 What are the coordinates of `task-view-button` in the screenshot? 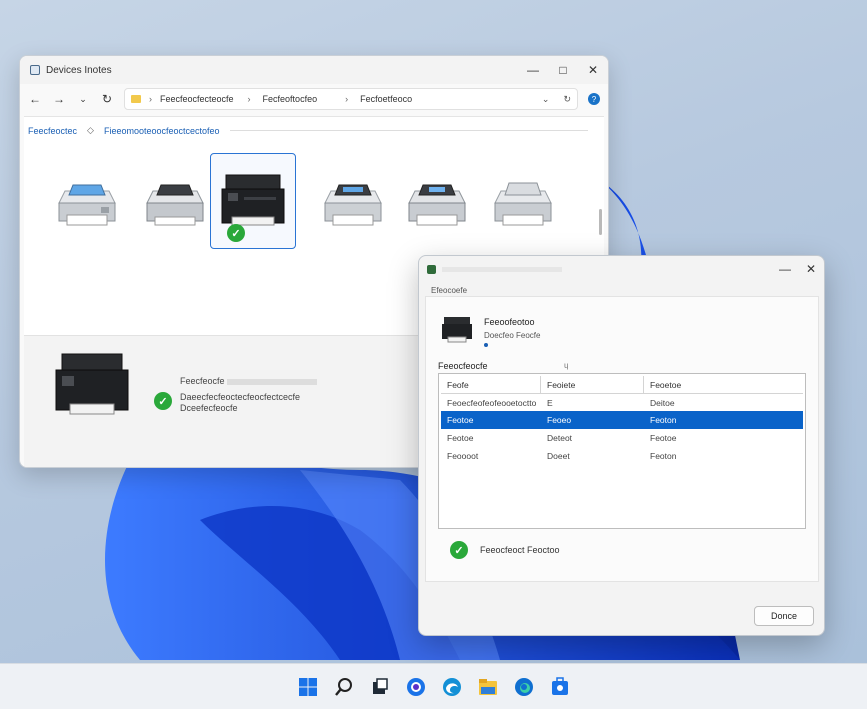 It's located at (380, 687).